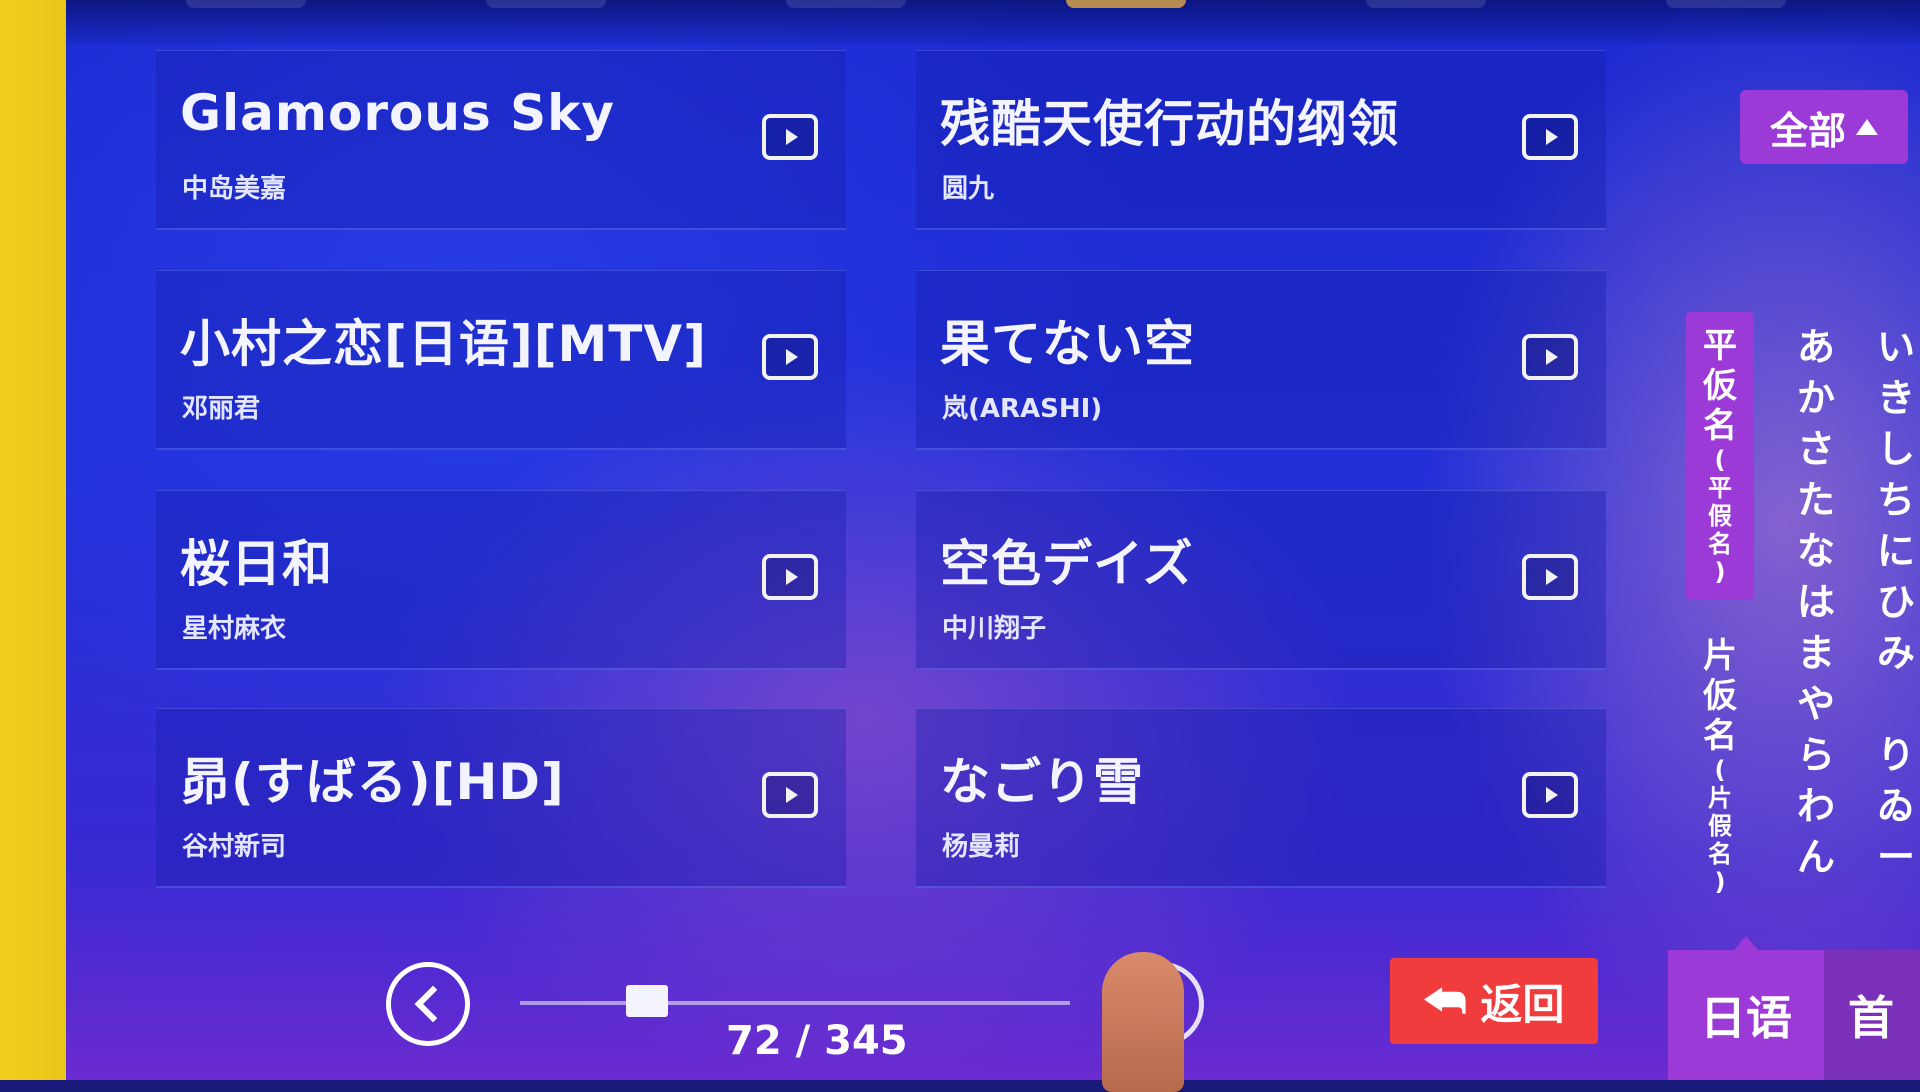  I want to click on song-card: 果てない空 岚(ARASHI), so click(1261, 360).